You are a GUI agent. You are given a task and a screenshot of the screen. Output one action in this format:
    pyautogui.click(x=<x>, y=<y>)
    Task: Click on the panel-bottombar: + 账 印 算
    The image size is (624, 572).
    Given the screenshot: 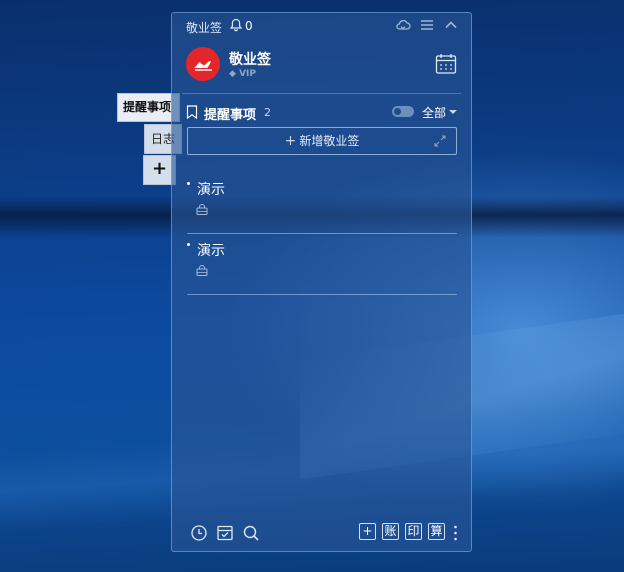 What is the action you would take?
    pyautogui.click(x=321, y=533)
    